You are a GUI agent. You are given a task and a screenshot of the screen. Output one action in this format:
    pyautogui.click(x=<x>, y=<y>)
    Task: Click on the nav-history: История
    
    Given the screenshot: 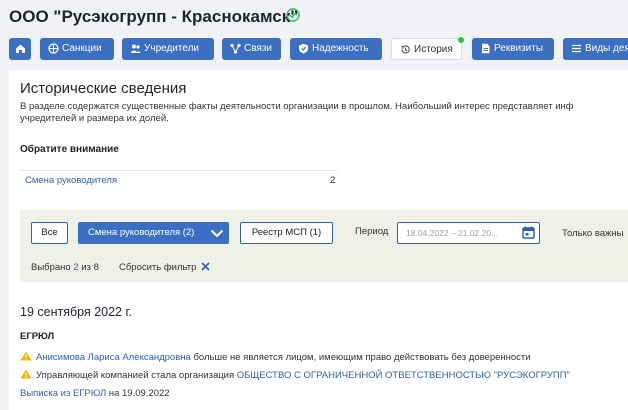 What is the action you would take?
    pyautogui.click(x=426, y=49)
    